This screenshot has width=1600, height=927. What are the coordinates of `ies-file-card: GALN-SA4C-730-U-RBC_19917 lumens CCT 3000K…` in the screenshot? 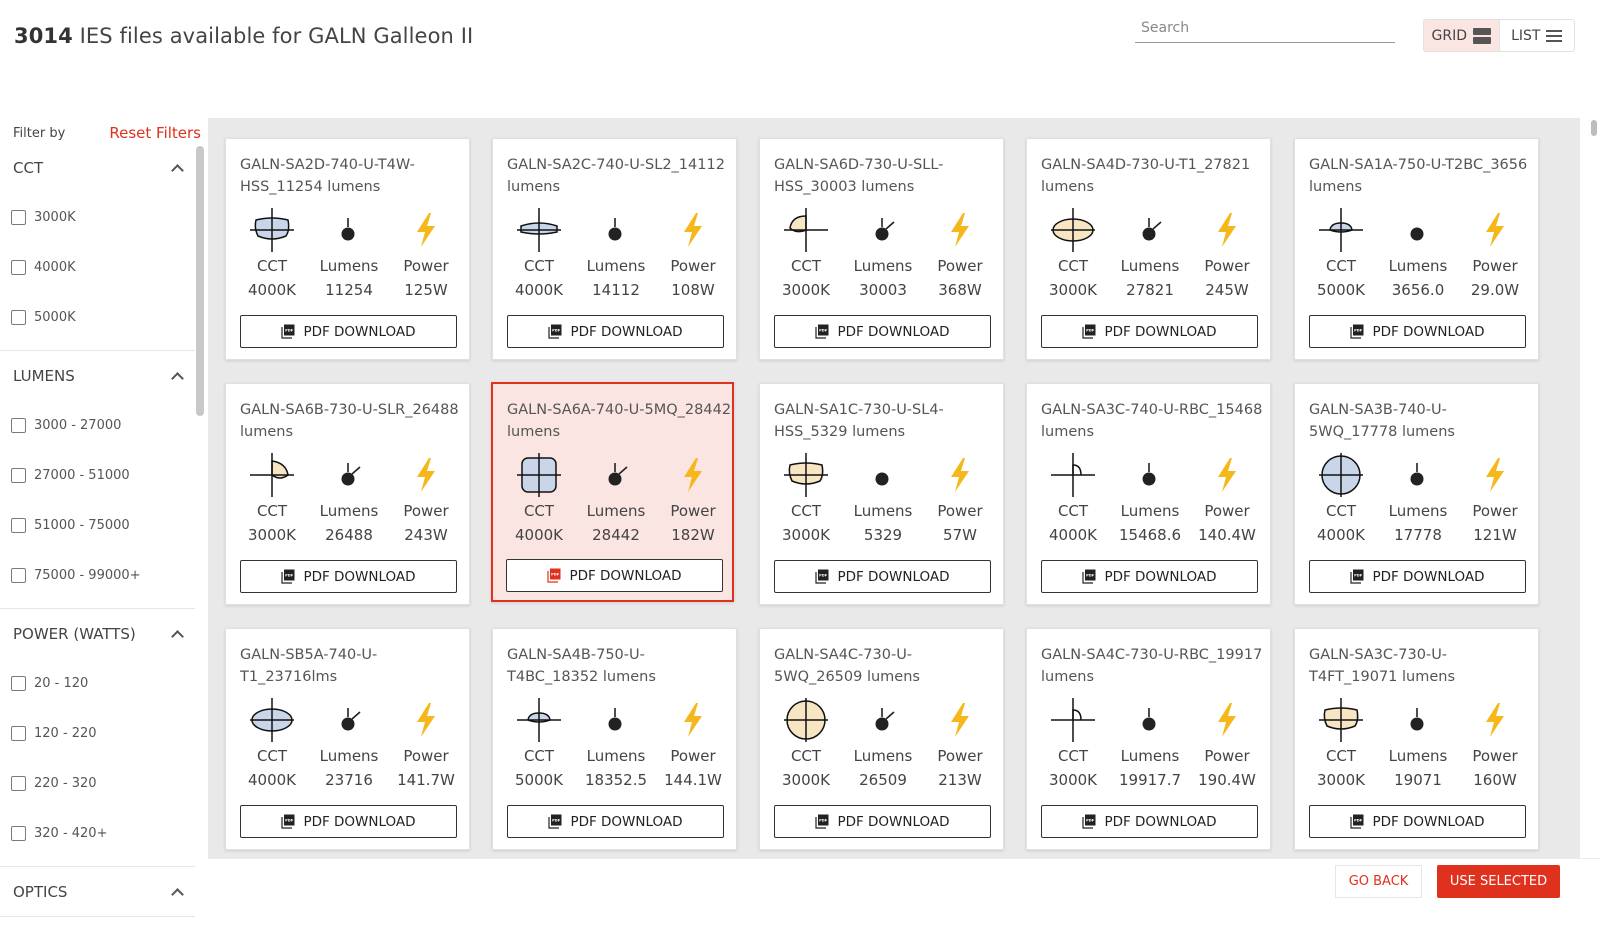 It's located at (1148, 739).